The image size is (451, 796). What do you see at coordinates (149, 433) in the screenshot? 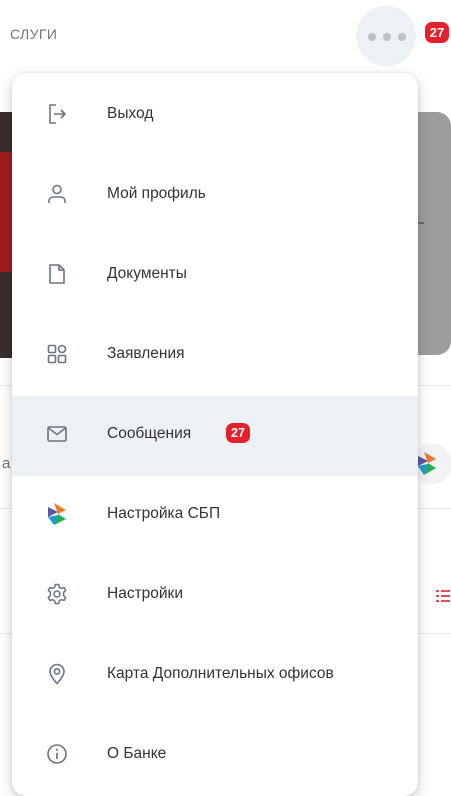
I see `menu-item-label: Сообщения` at bounding box center [149, 433].